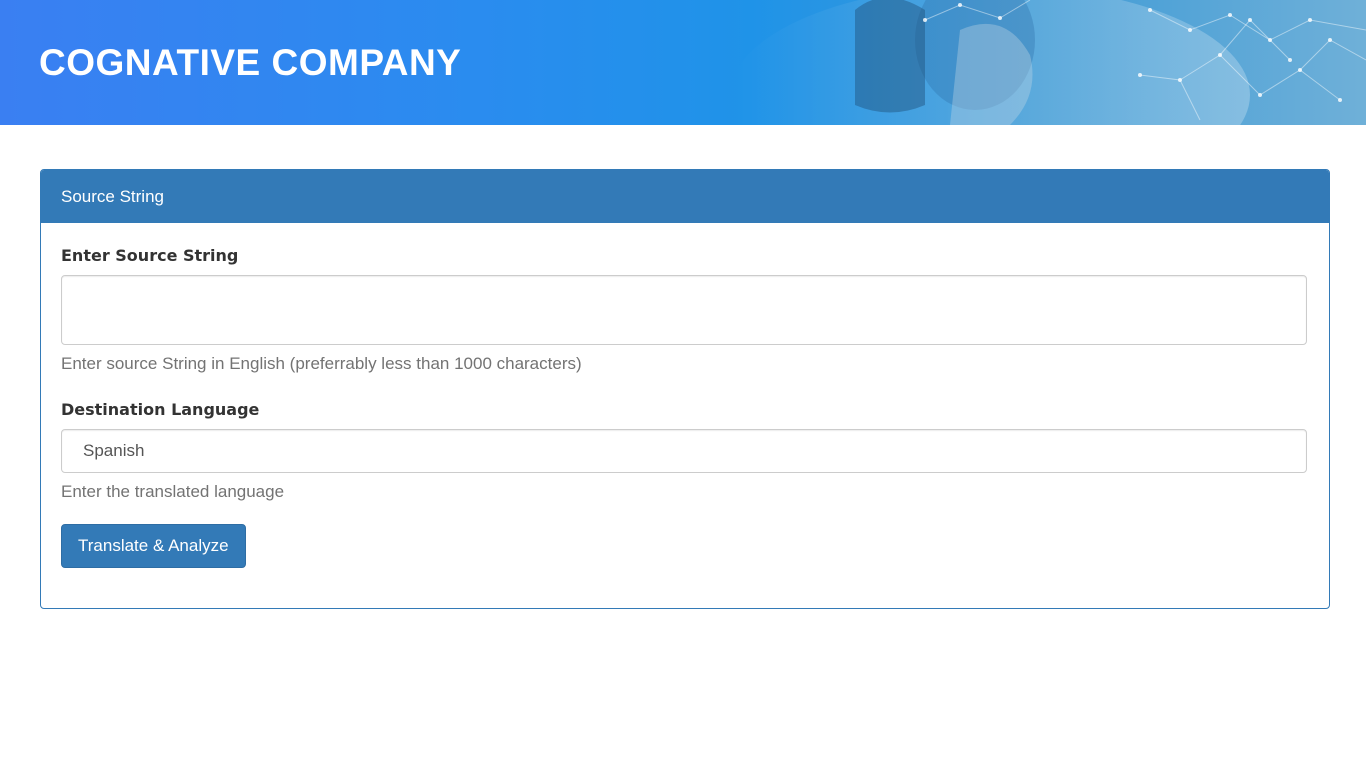 This screenshot has width=1366, height=768. I want to click on company-name: COGNATIVE COMPANY, so click(250, 62).